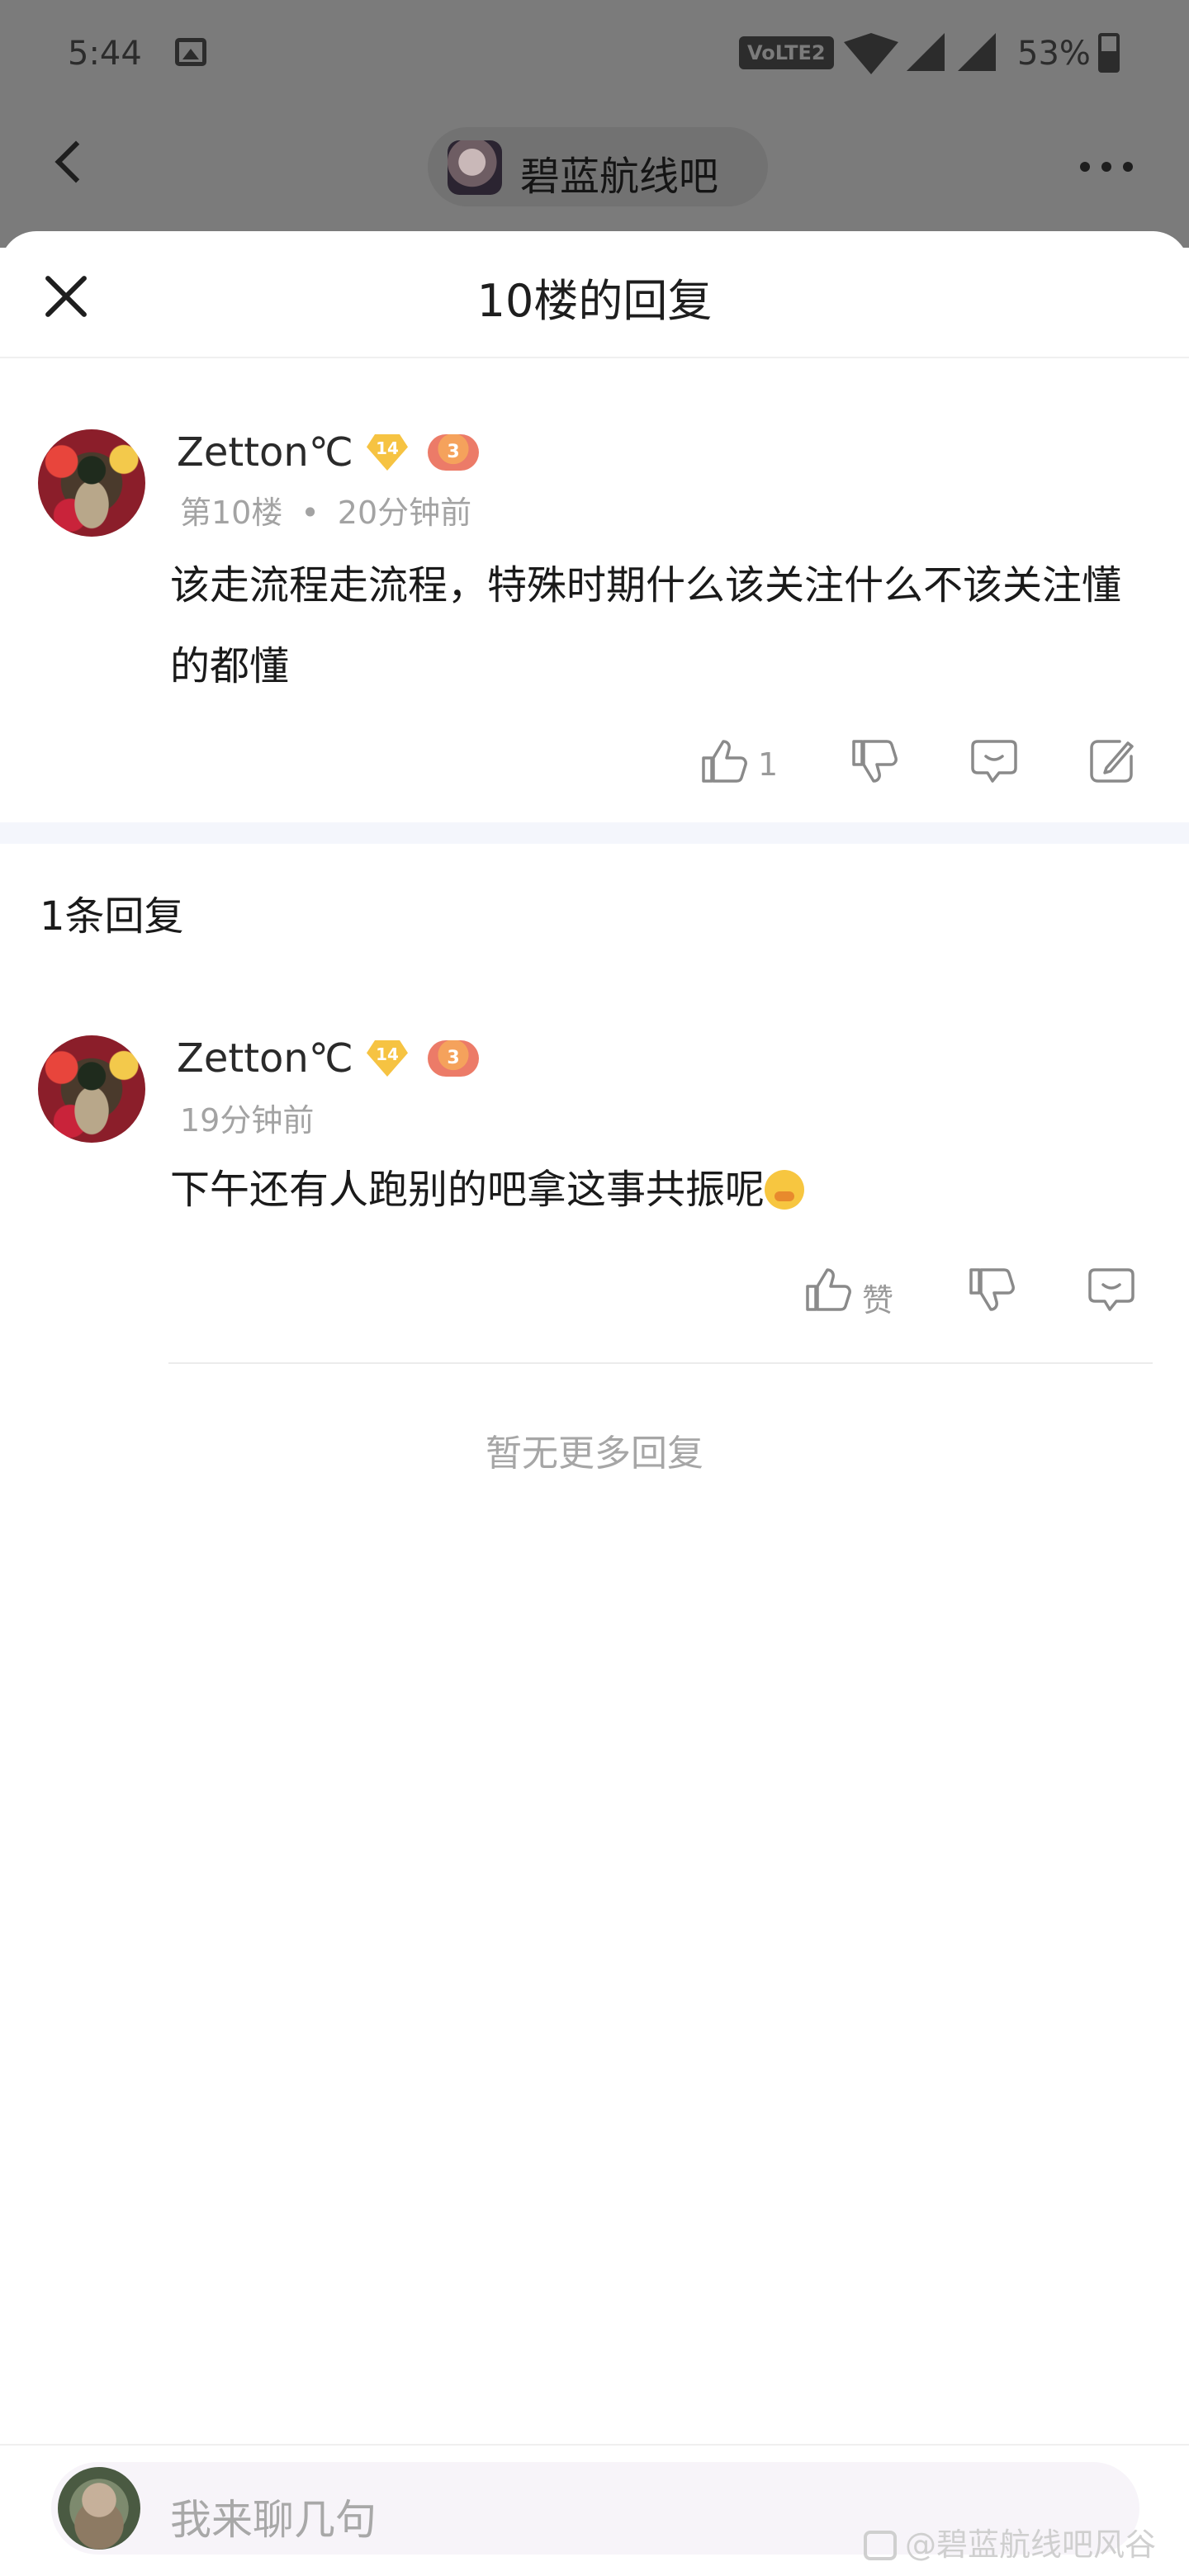  I want to click on status-time: 5:44, so click(105, 54).